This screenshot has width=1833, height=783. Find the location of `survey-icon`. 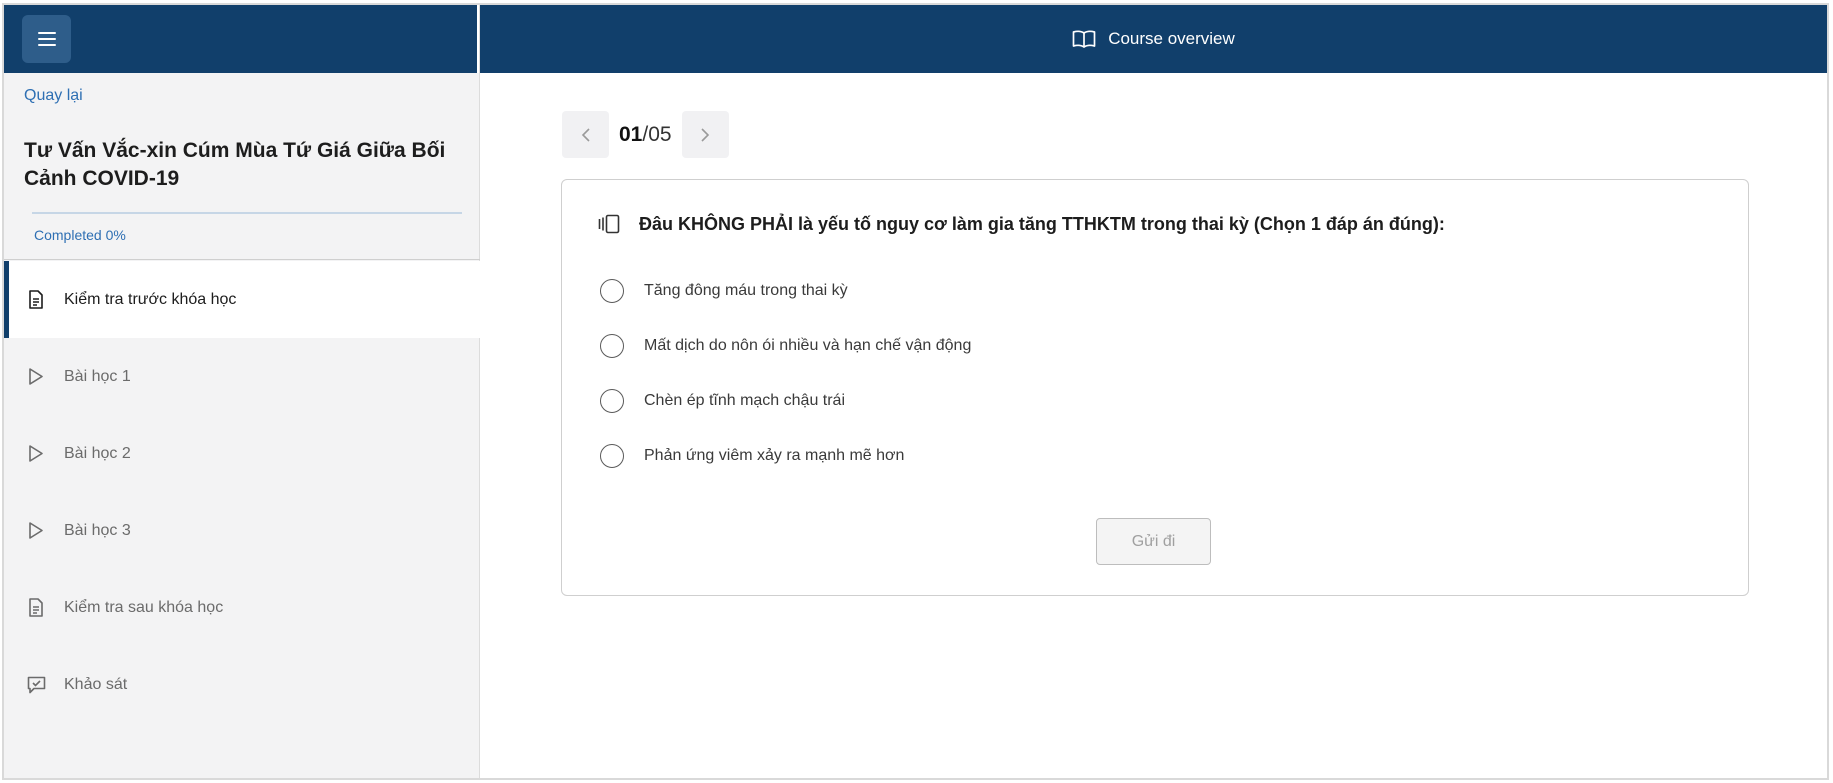

survey-icon is located at coordinates (36, 685).